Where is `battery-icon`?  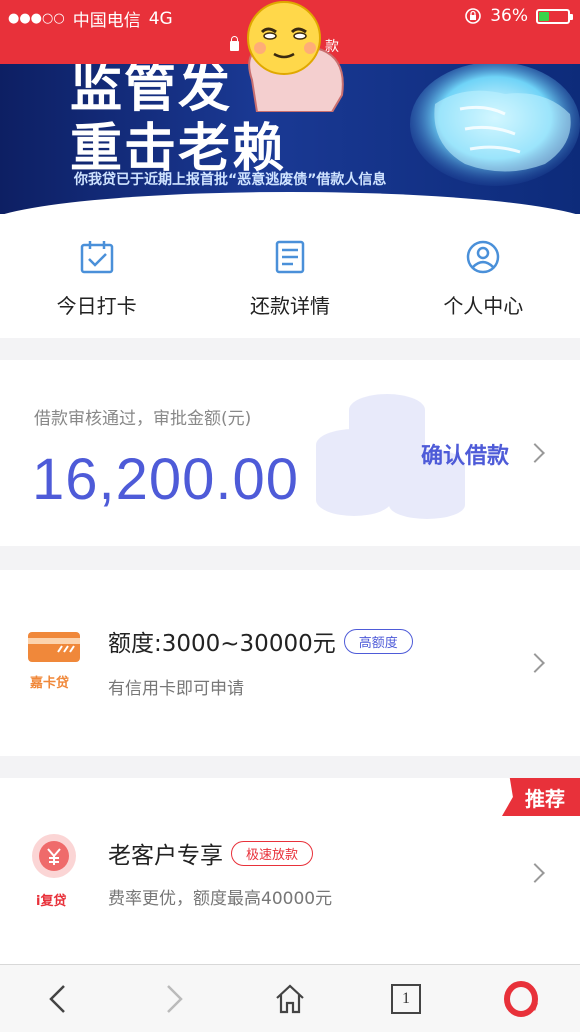
battery-icon is located at coordinates (554, 16).